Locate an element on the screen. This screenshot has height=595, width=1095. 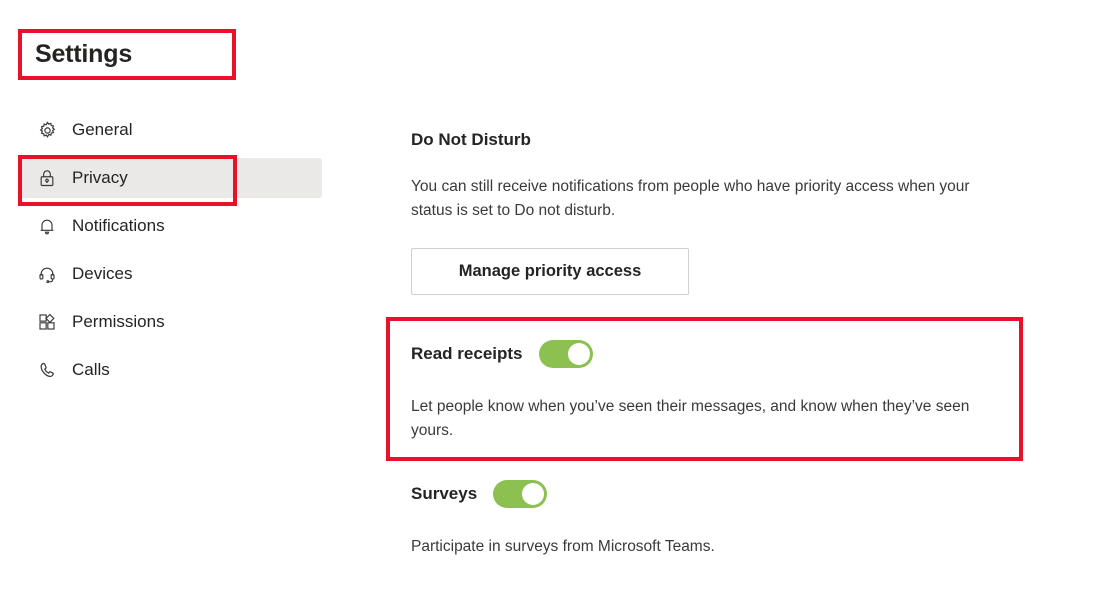
surveys-row: Surveys is located at coordinates (479, 494).